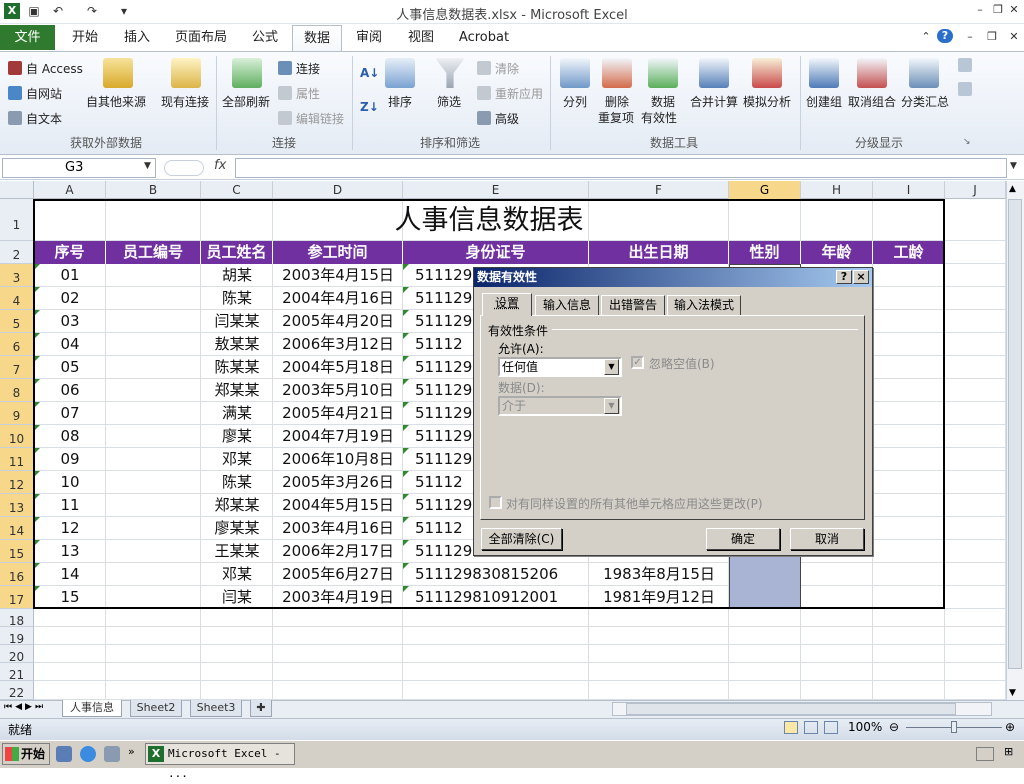  Describe the element at coordinates (1015, 434) in the screenshot. I see `vertical-scroll-thumb` at that location.